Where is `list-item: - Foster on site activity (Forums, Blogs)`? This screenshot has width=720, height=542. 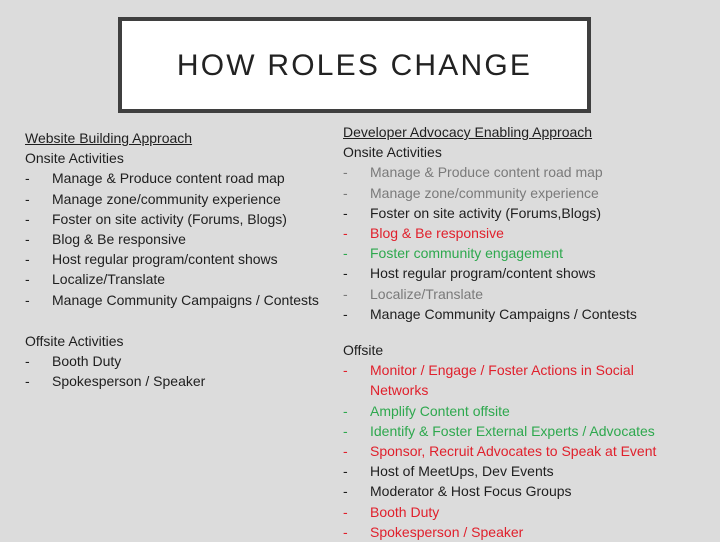
list-item: - Foster on site activity (Forums, Blogs) is located at coordinates (177, 219).